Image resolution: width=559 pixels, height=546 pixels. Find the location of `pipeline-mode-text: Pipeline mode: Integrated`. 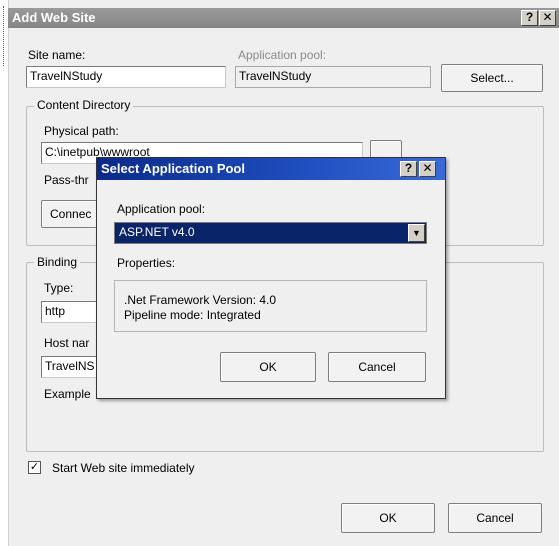

pipeline-mode-text: Pipeline mode: Integrated is located at coordinates (192, 315).